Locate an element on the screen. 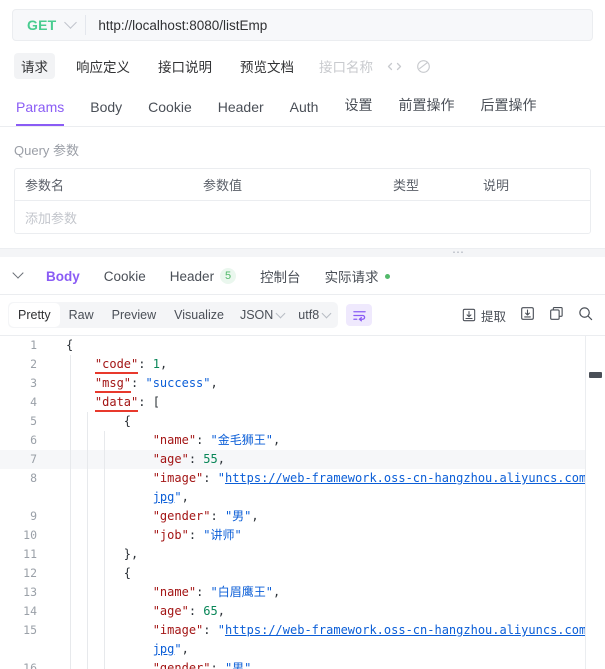  globe-share-icon is located at coordinates (423, 66).